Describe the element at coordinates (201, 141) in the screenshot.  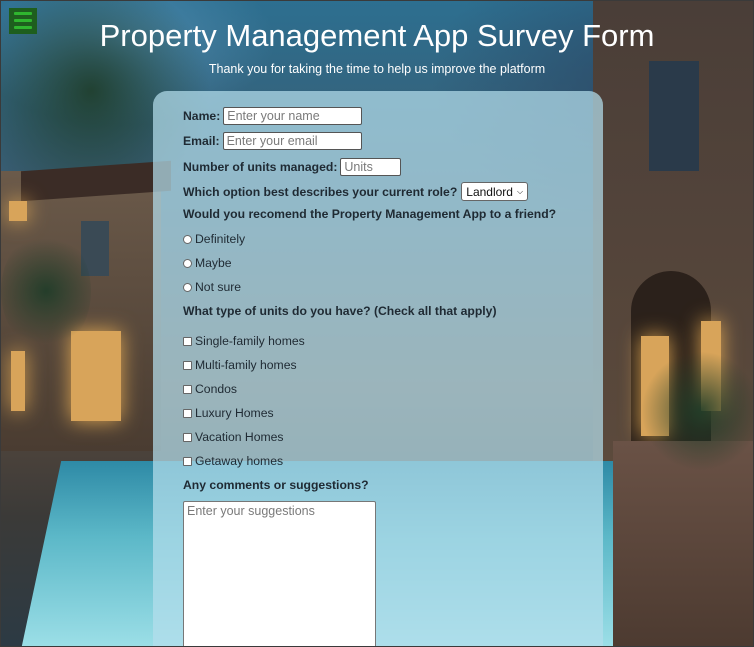
I see `email-label: Email:` at that location.